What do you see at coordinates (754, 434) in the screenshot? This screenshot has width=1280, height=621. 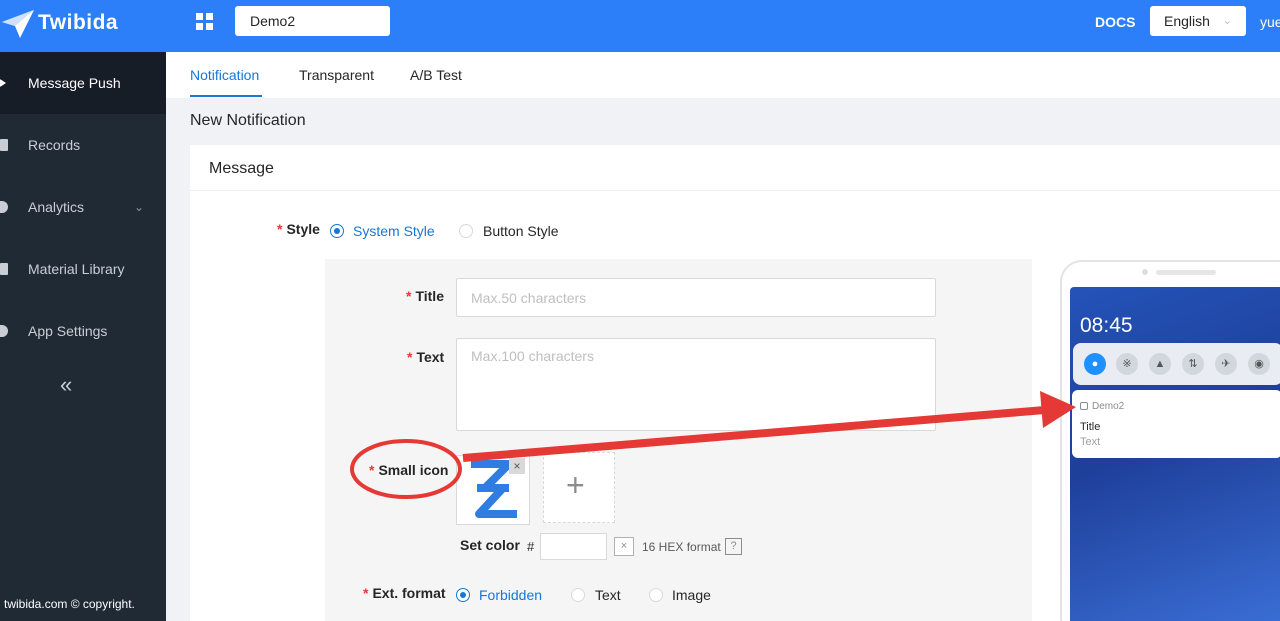 I see `annotation-arrow-line` at bounding box center [754, 434].